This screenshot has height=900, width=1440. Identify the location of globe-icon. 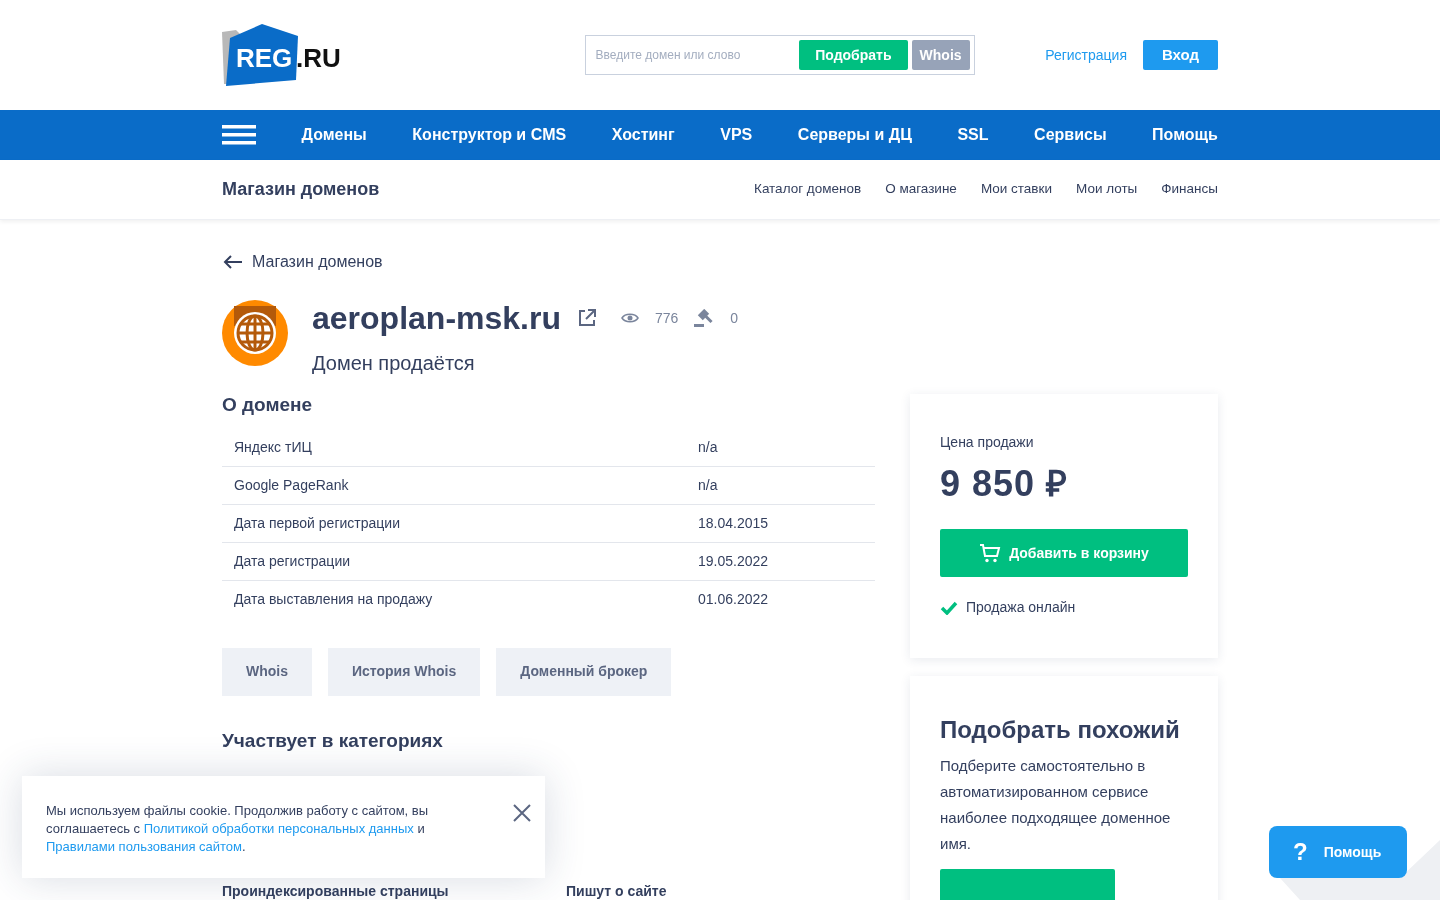
(255, 333).